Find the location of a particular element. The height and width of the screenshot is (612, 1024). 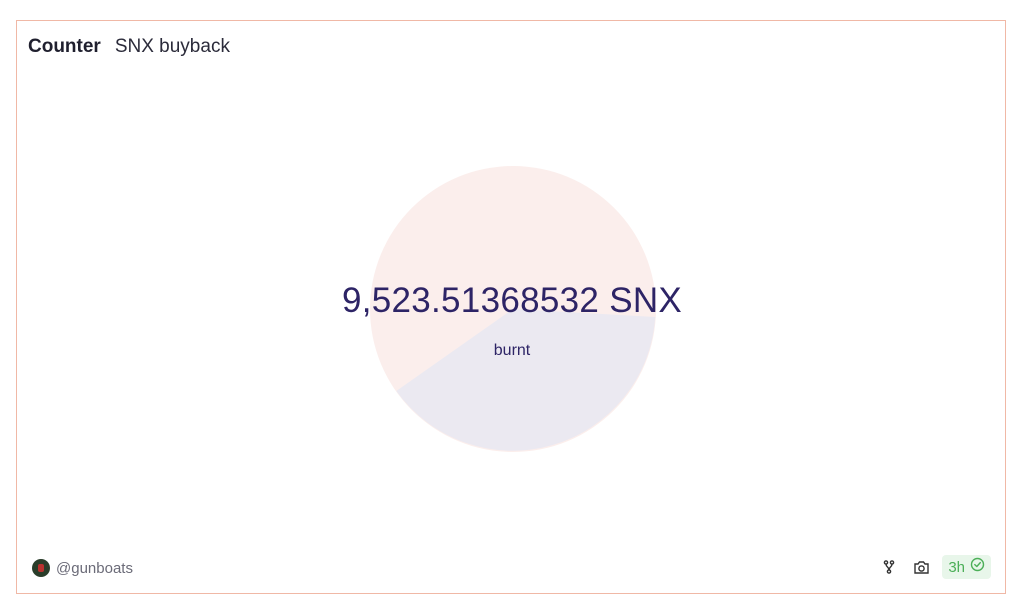

card-header: Counter SNX buyback is located at coordinates (129, 47).